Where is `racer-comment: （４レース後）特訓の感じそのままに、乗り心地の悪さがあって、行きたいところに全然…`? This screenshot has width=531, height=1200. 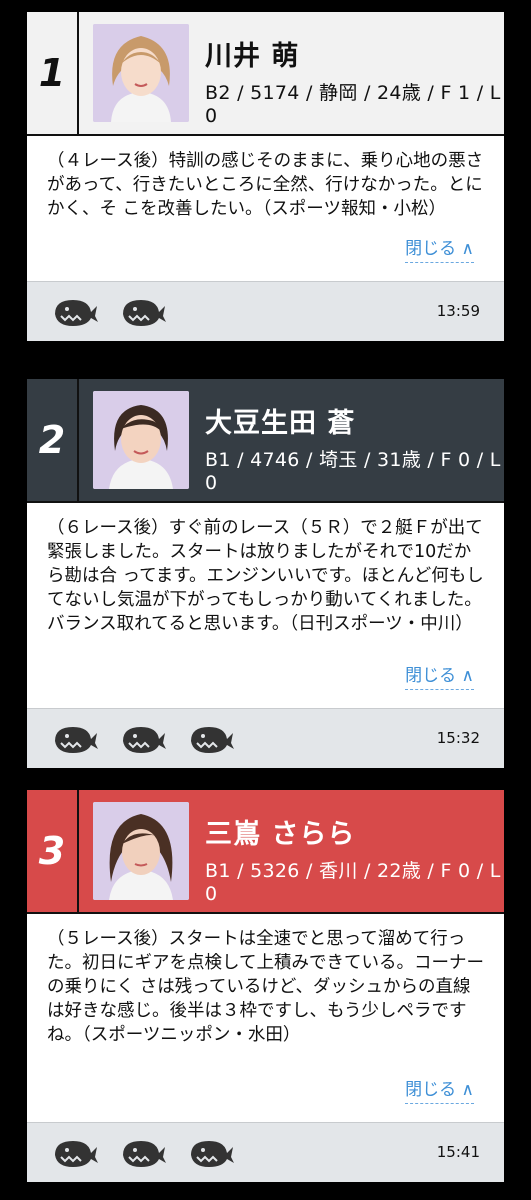
racer-comment: （４レース後）特訓の感じそのままに、乗り心地の悪さがあって、行きたいところに全然… is located at coordinates (265, 208).